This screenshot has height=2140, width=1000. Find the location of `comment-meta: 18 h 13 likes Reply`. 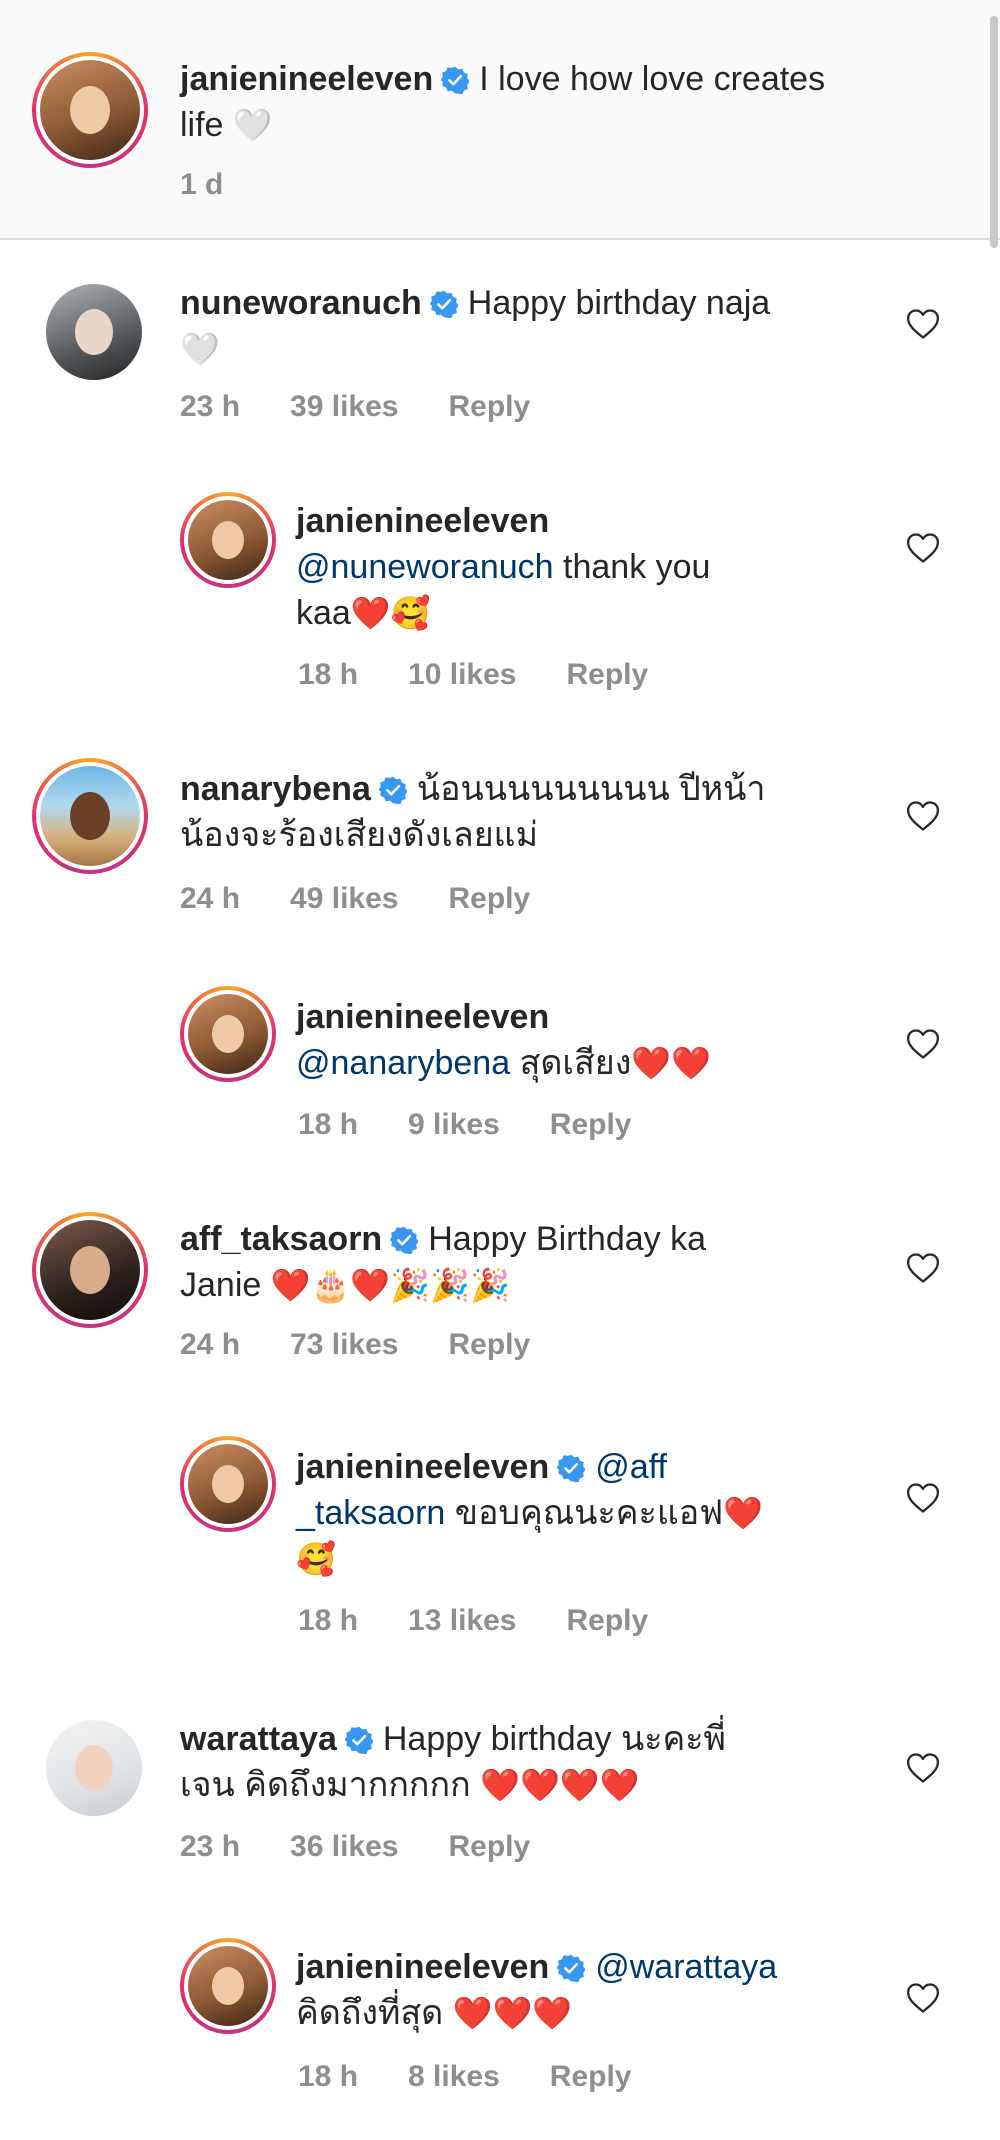

comment-meta: 18 h 13 likes Reply is located at coordinates (498, 1621).